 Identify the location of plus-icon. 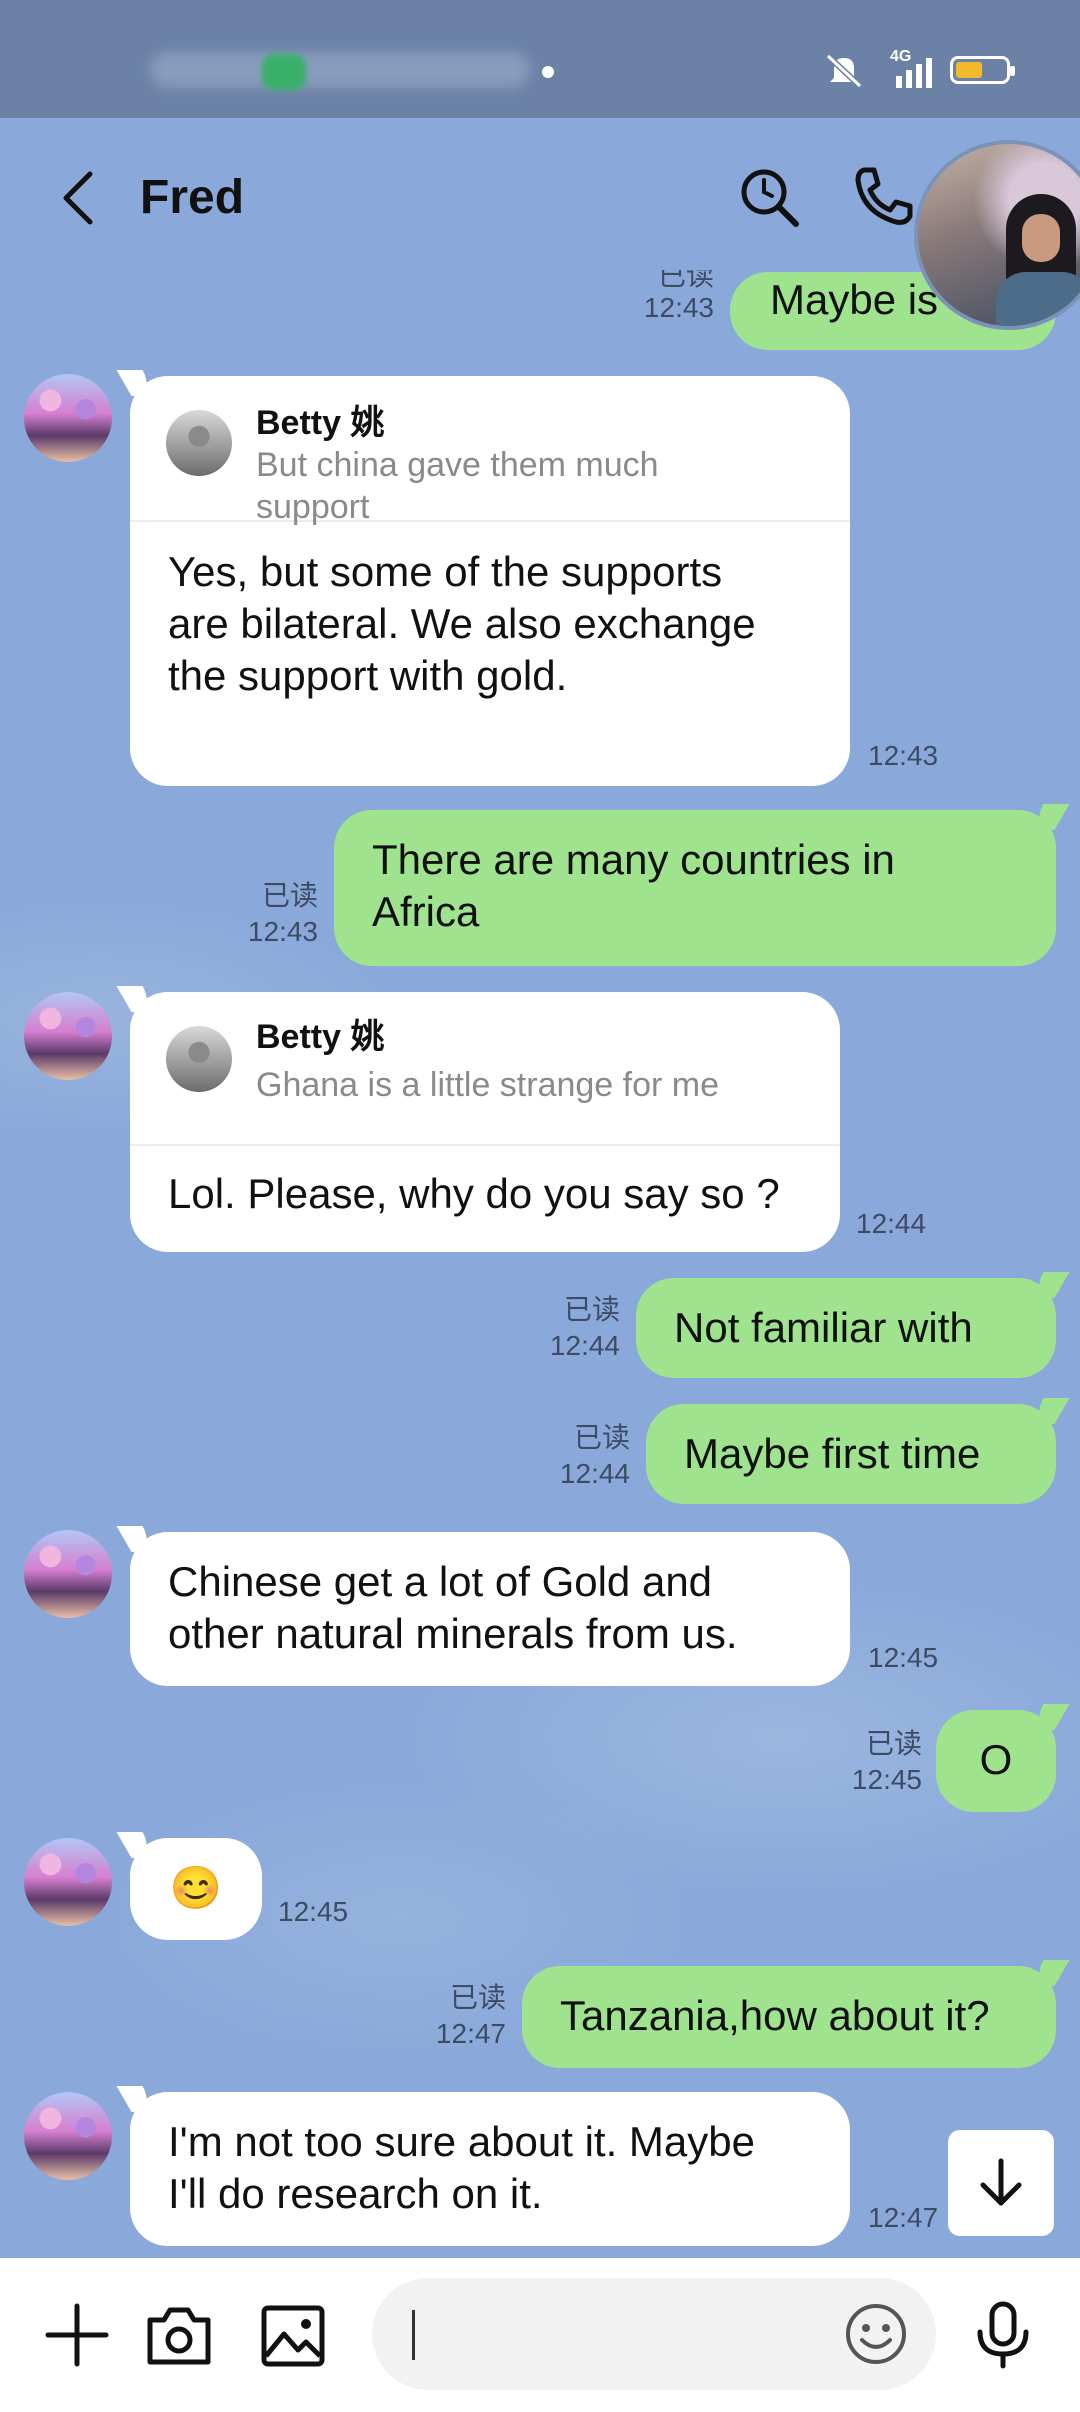
(77, 2335).